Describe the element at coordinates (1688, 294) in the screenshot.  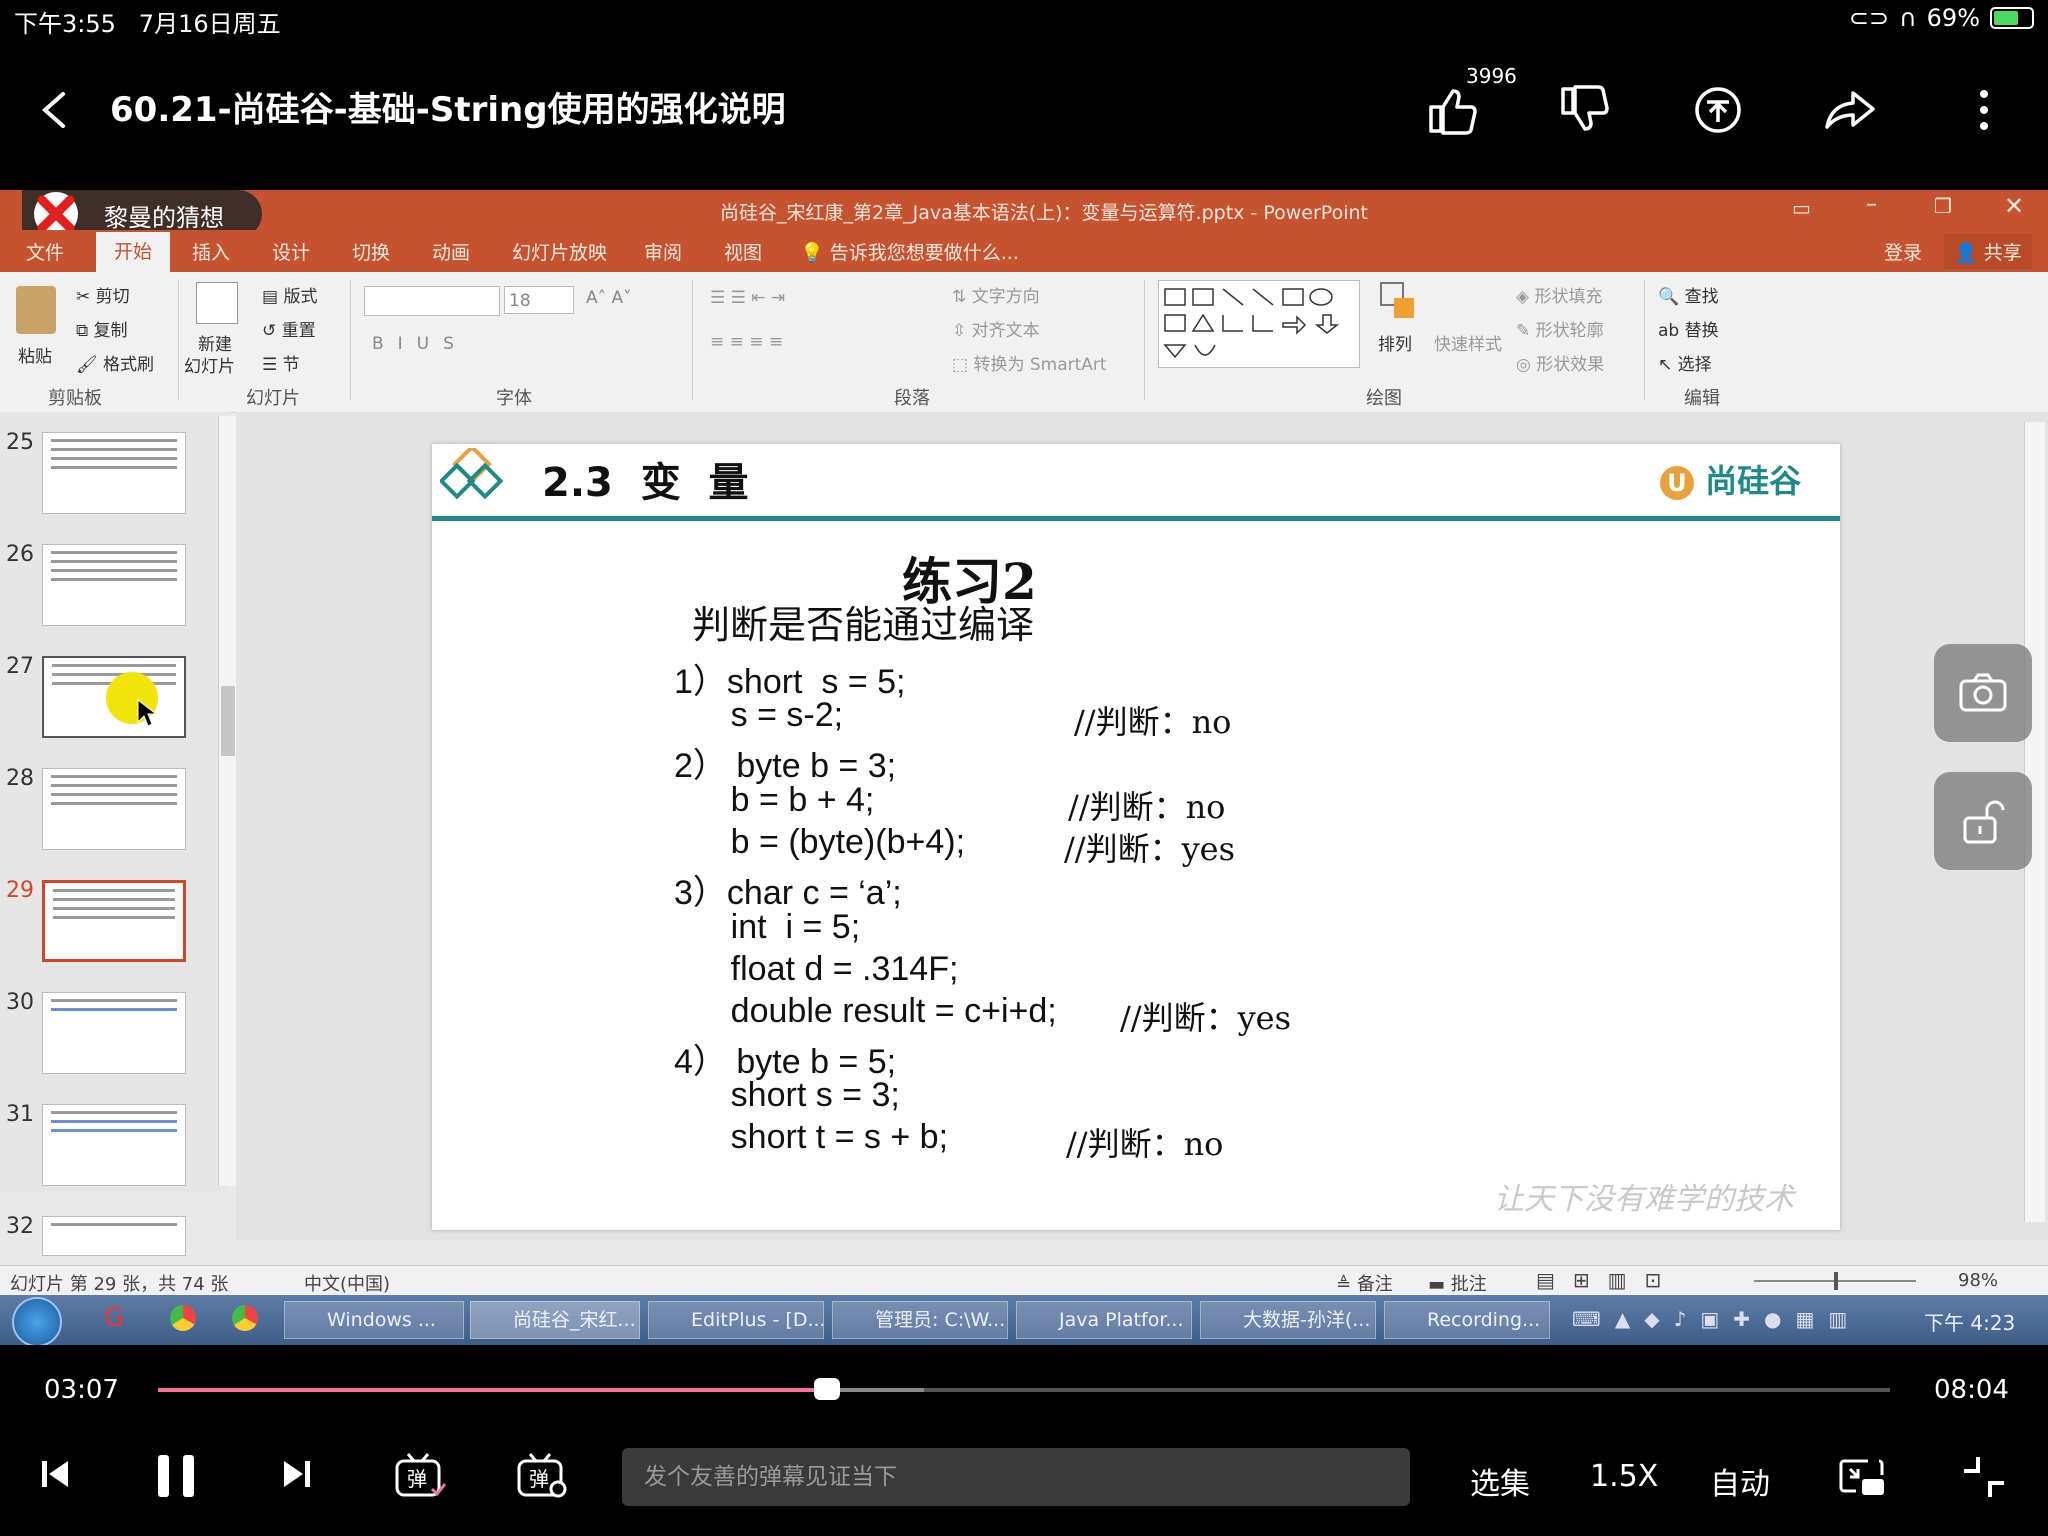
I see `find-button: 🔍 查找` at that location.